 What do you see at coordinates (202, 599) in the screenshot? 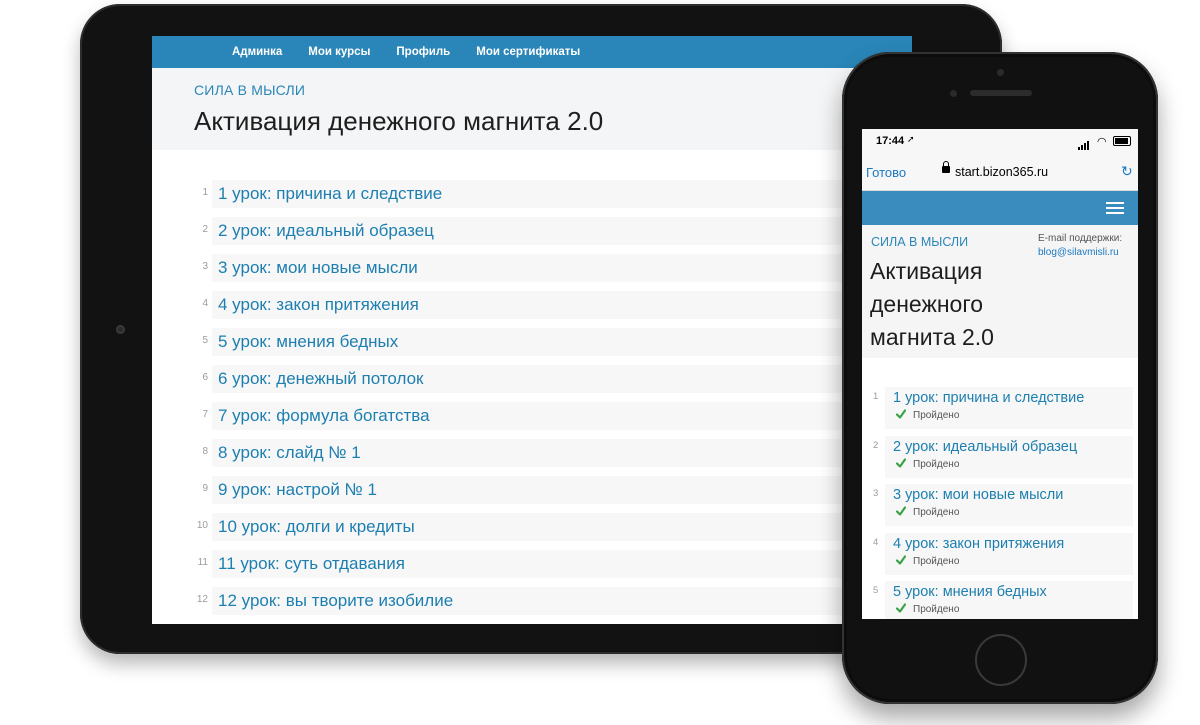
I see `lesson-number: 12` at bounding box center [202, 599].